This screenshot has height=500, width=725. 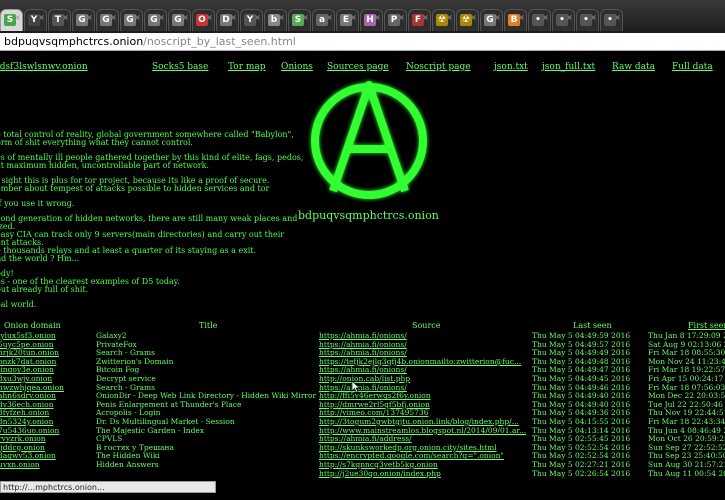 What do you see at coordinates (18, 304) in the screenshot?
I see `intro-line: eal world.` at bounding box center [18, 304].